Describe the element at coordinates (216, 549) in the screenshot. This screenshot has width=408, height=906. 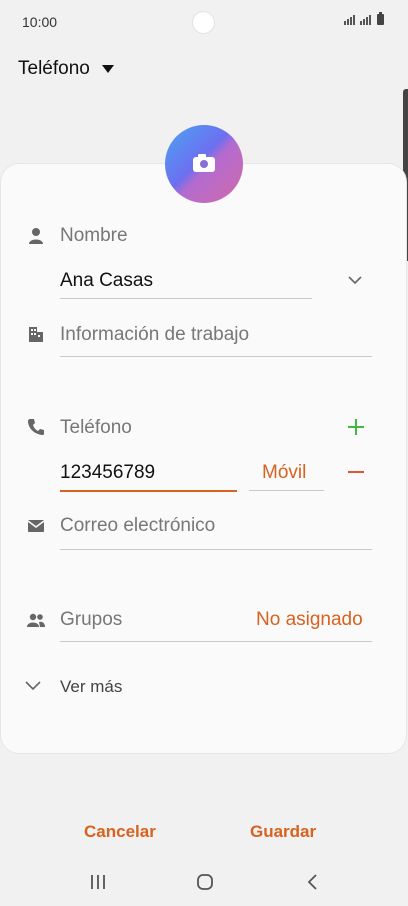
I see `email-field-underline` at that location.